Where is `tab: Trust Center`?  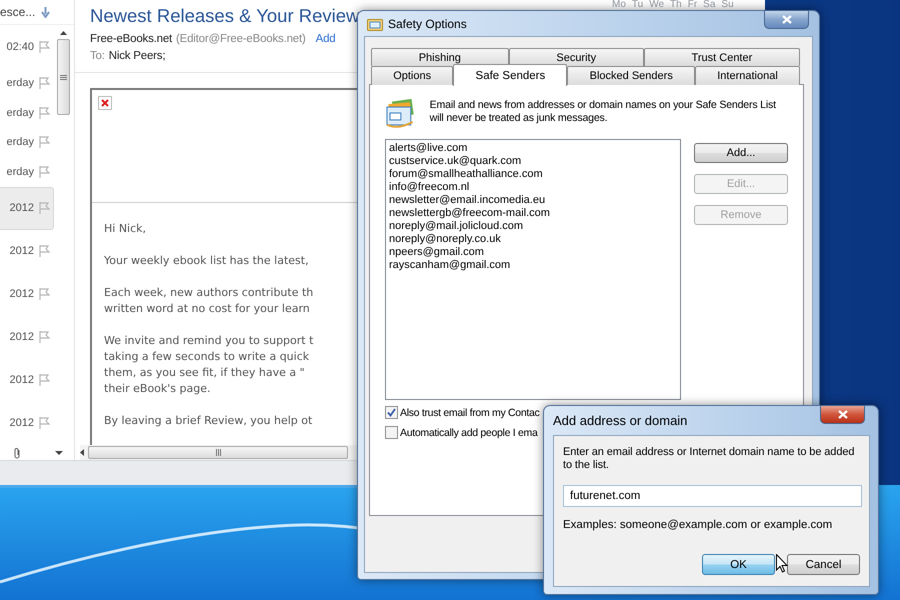
tab: Trust Center is located at coordinates (722, 57).